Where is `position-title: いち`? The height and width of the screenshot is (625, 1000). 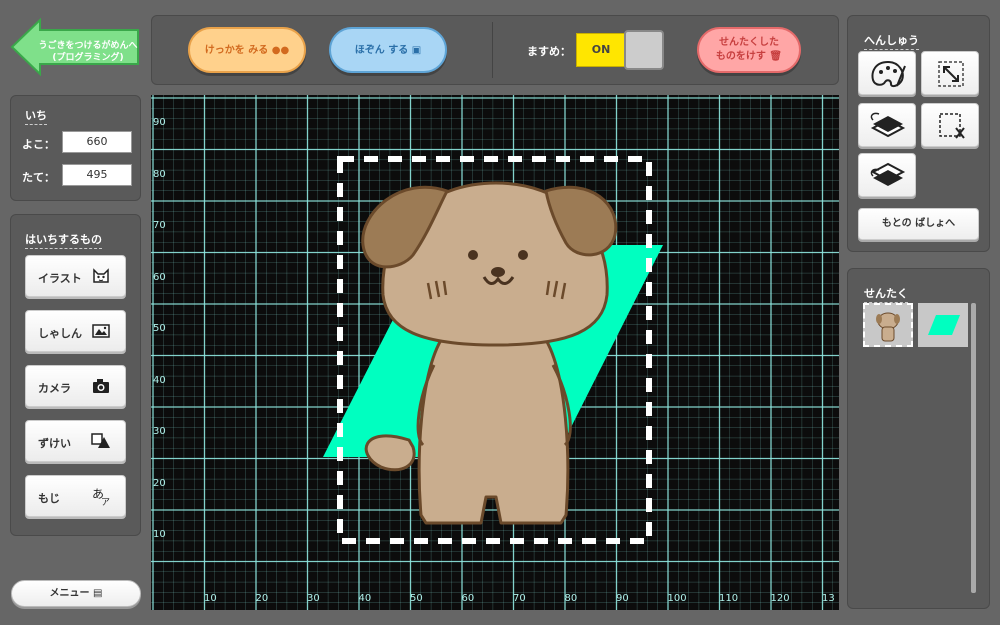
position-title: いち is located at coordinates (36, 117).